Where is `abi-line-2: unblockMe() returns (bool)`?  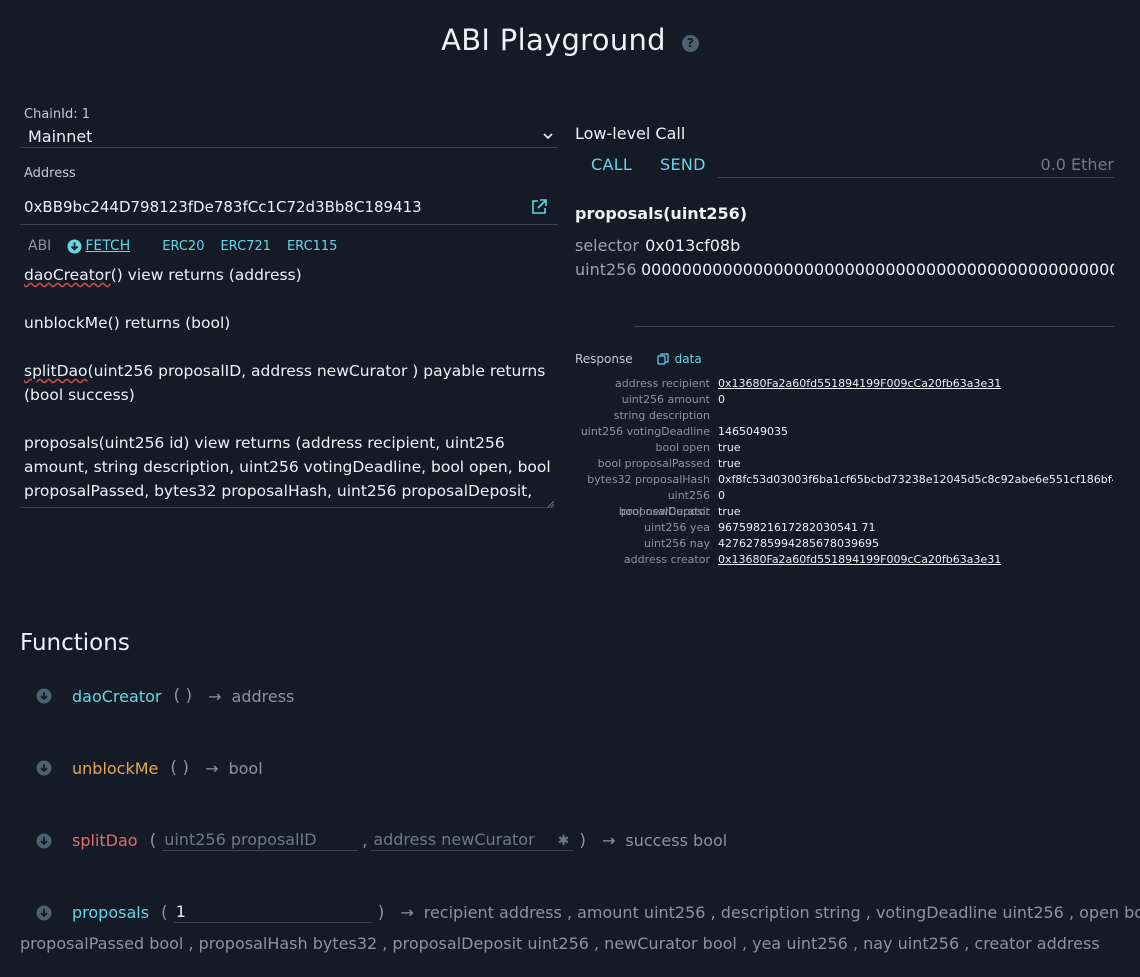 abi-line-2: unblockMe() returns (bool) is located at coordinates (127, 323).